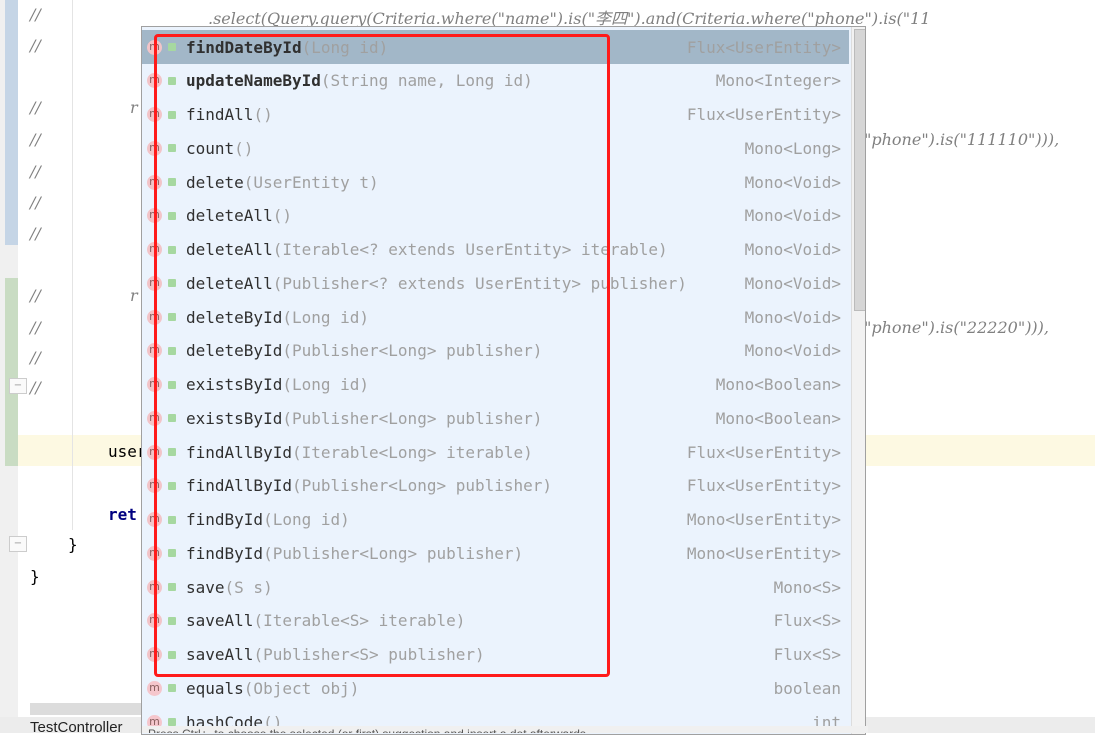 This screenshot has height=736, width=1095. I want to click on return-type: boolean, so click(807, 688).